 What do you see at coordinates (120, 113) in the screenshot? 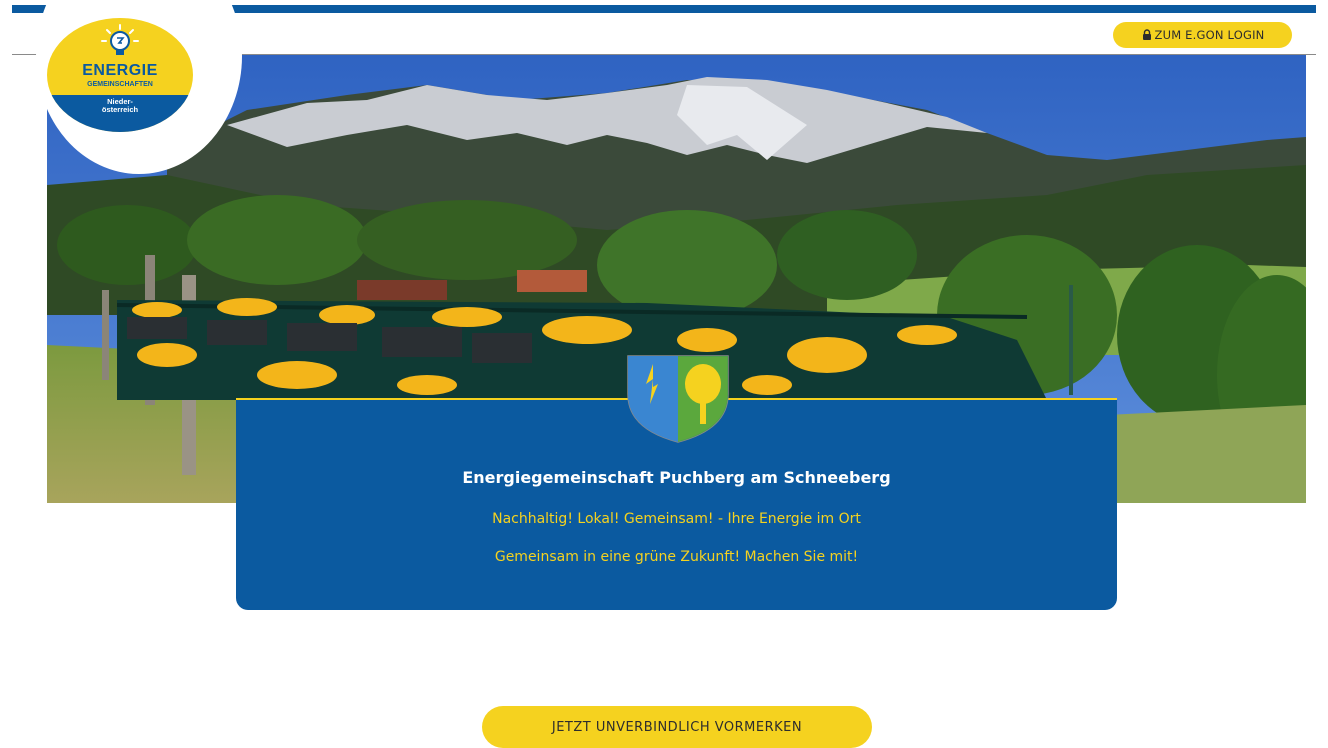
I see `logo-region: Nieder- österreich` at bounding box center [120, 113].